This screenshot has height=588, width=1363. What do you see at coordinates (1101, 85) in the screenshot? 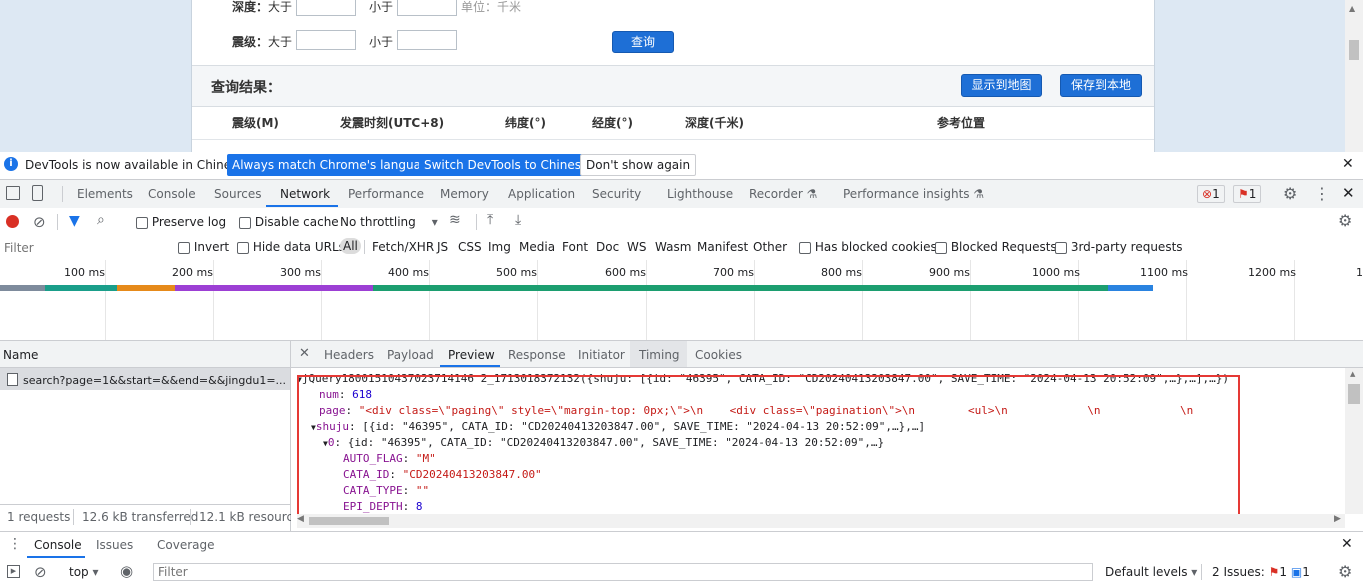
I see `save-local-button: 保存到本地` at bounding box center [1101, 85].